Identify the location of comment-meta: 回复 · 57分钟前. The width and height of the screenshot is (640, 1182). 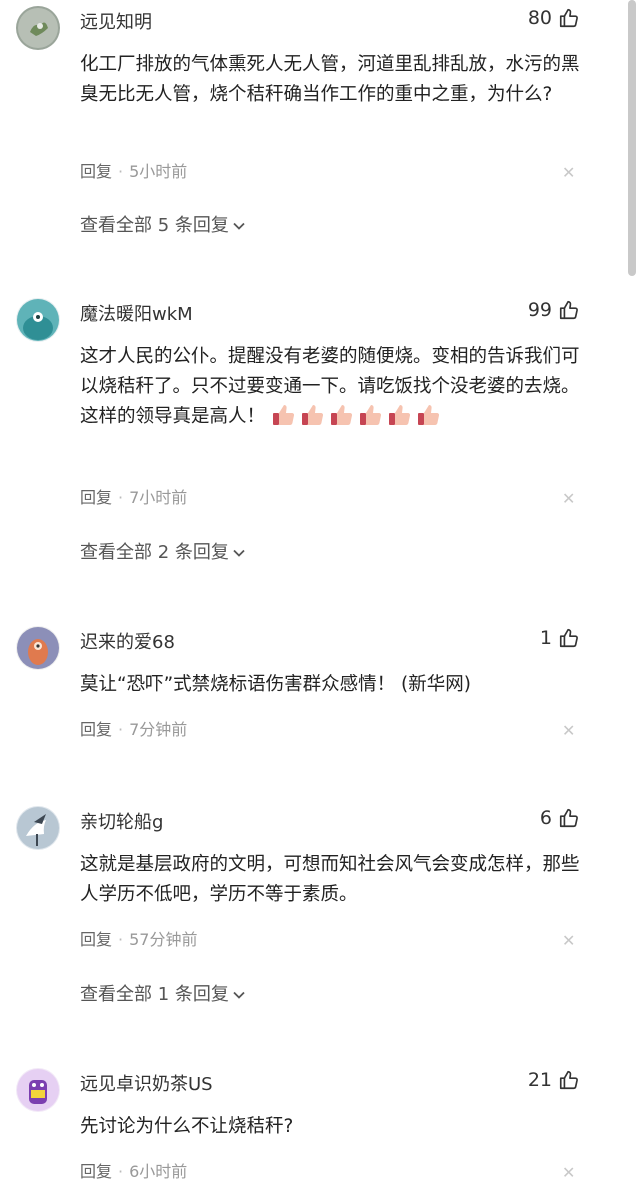
(139, 939).